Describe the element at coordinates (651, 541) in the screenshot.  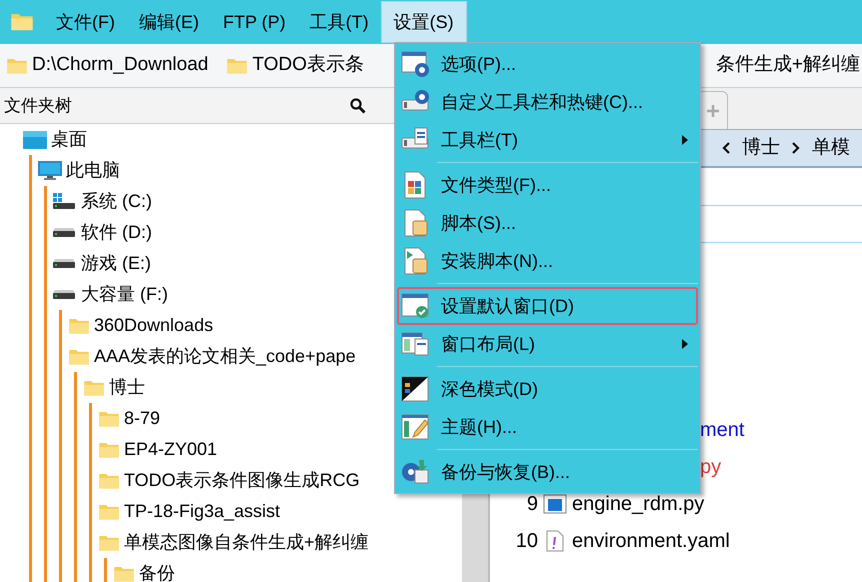
I see `file-name: environment.yaml` at that location.